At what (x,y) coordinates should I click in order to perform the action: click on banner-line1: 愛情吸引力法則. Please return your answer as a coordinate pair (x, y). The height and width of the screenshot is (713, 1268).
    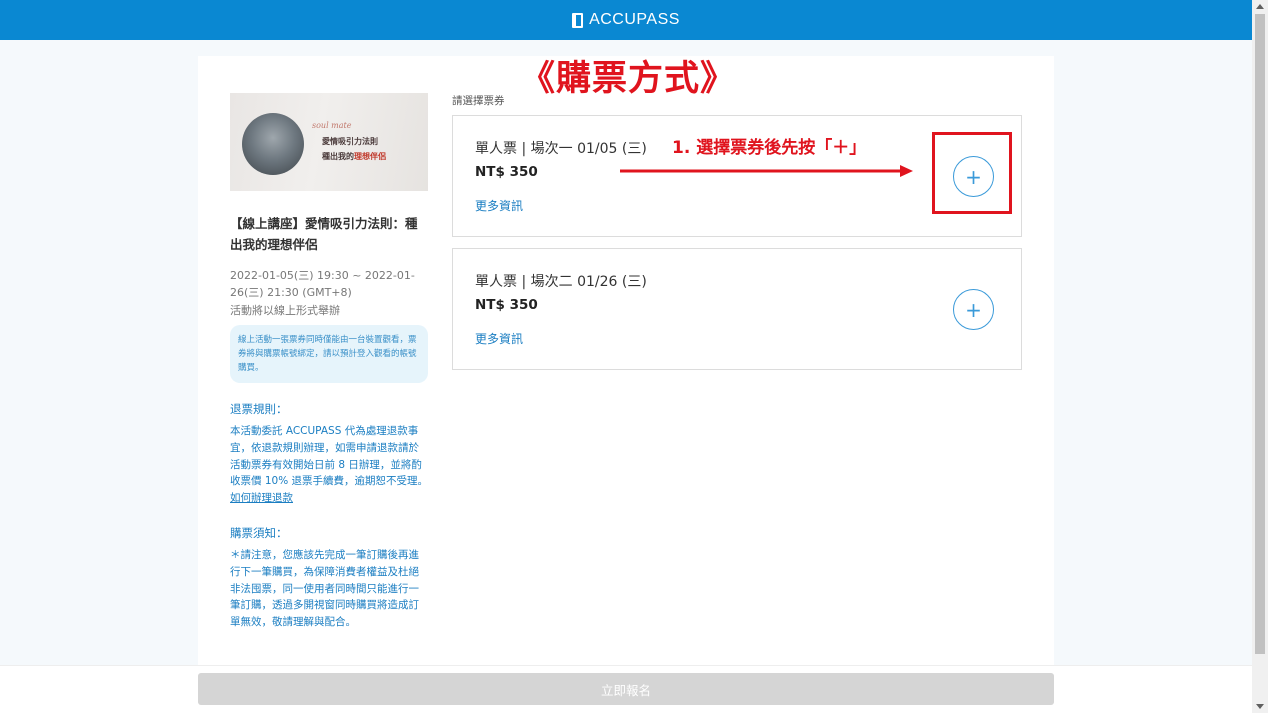
    Looking at the image, I should click on (350, 141).